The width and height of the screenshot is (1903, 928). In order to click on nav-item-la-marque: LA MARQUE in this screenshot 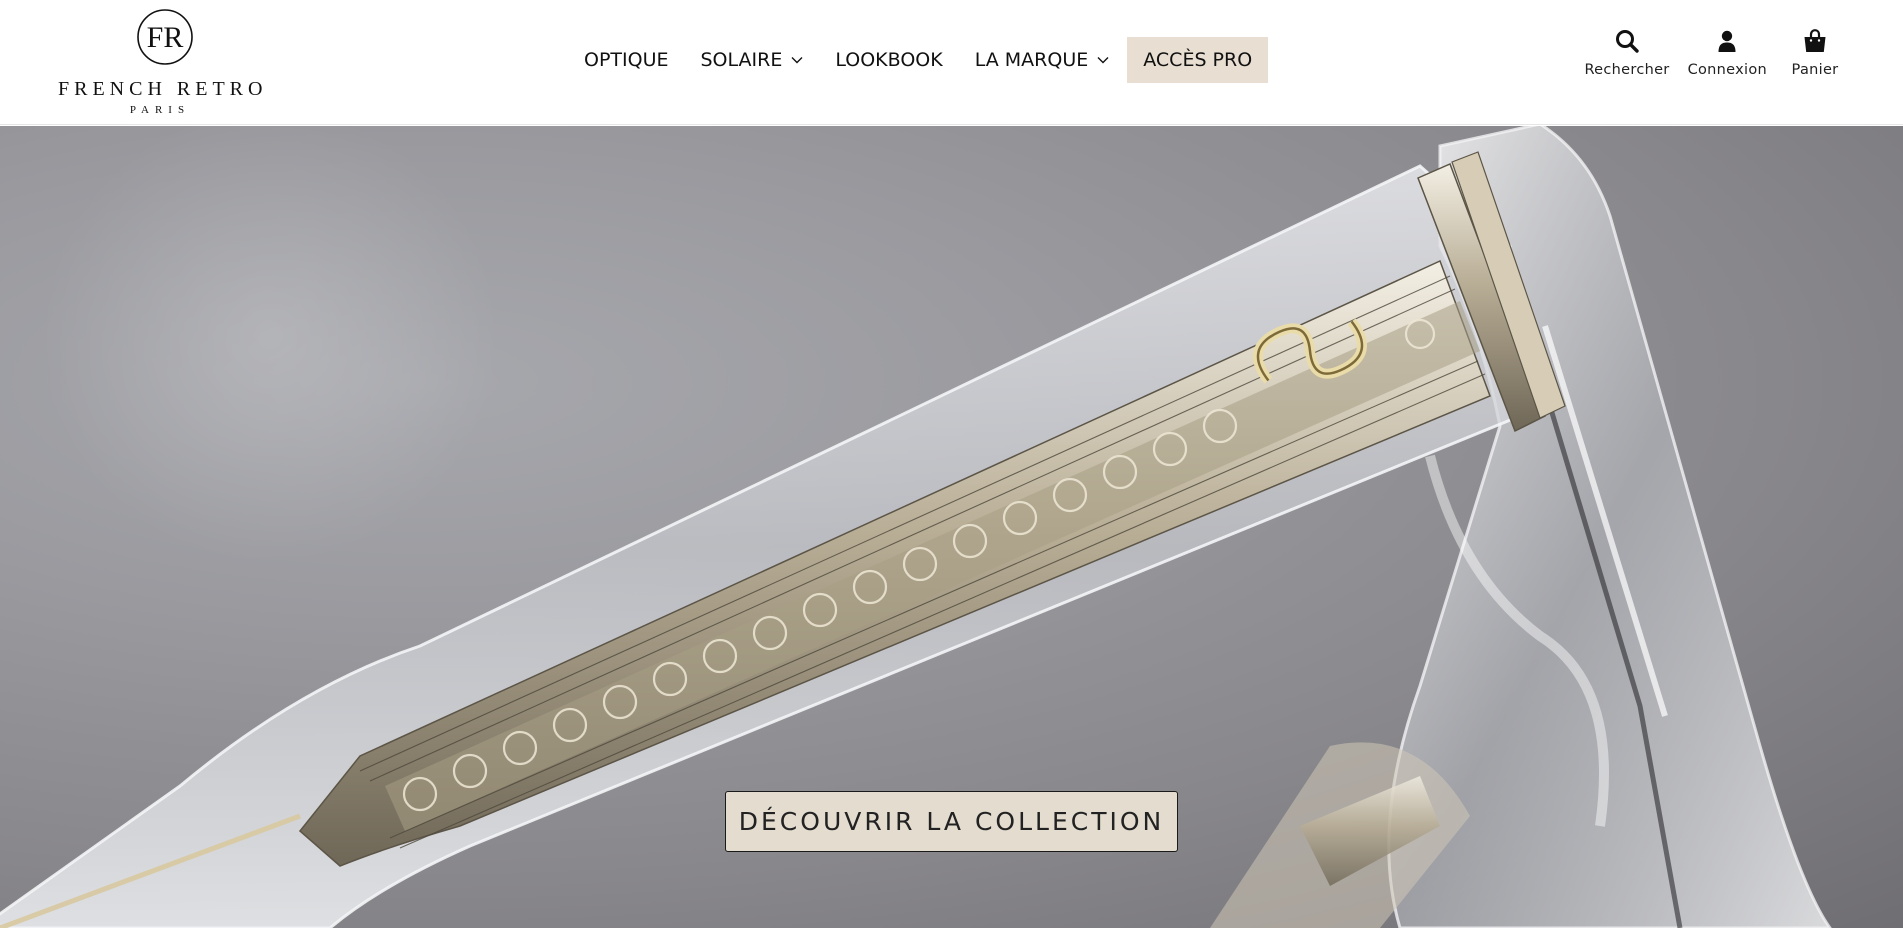, I will do `click(1042, 60)`.